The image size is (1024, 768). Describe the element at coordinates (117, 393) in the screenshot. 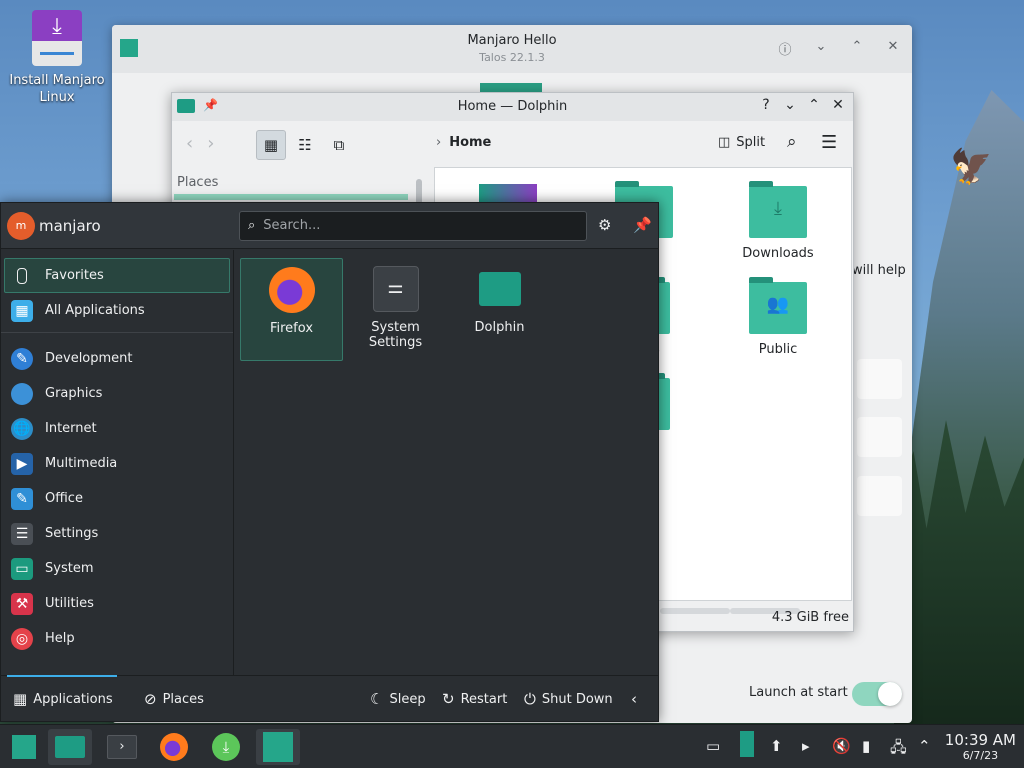

I see `category-graphics: Graphics` at that location.